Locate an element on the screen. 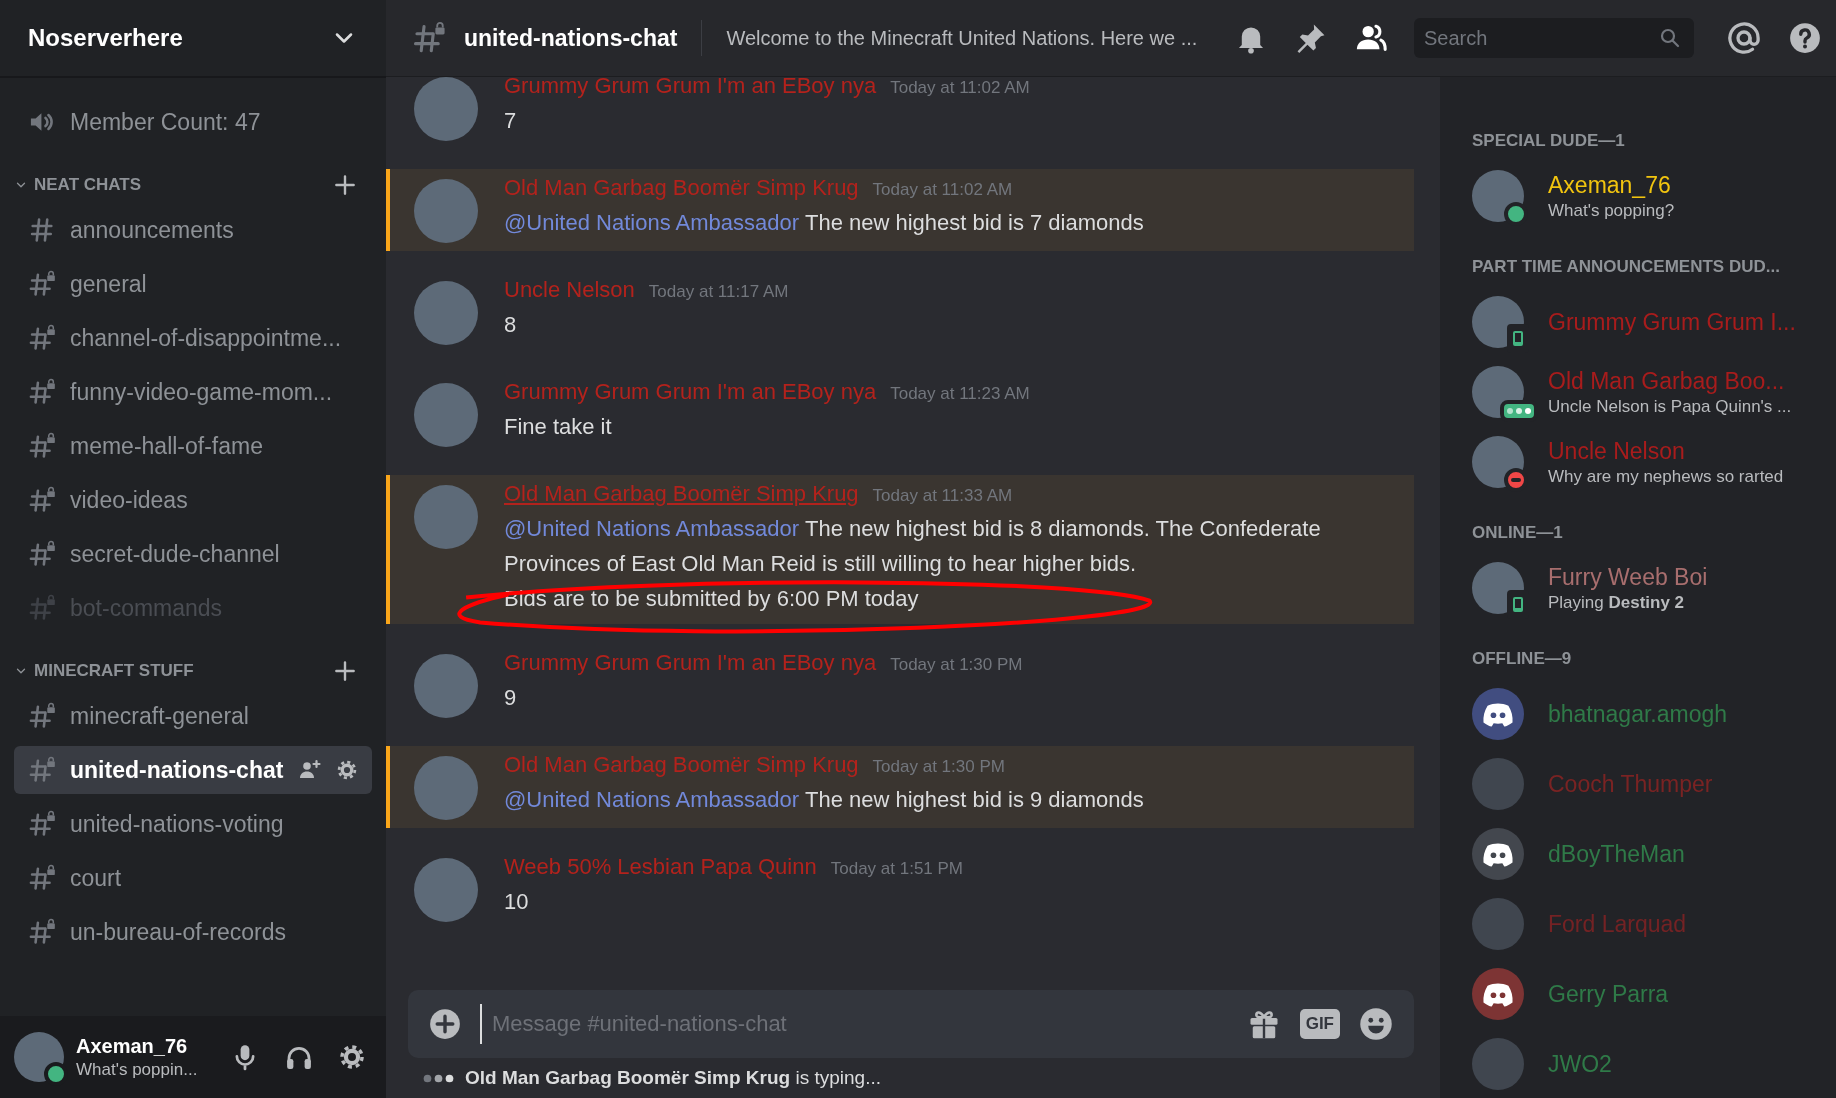 This screenshot has width=1836, height=1098. typing-dots-icon is located at coordinates (438, 1078).